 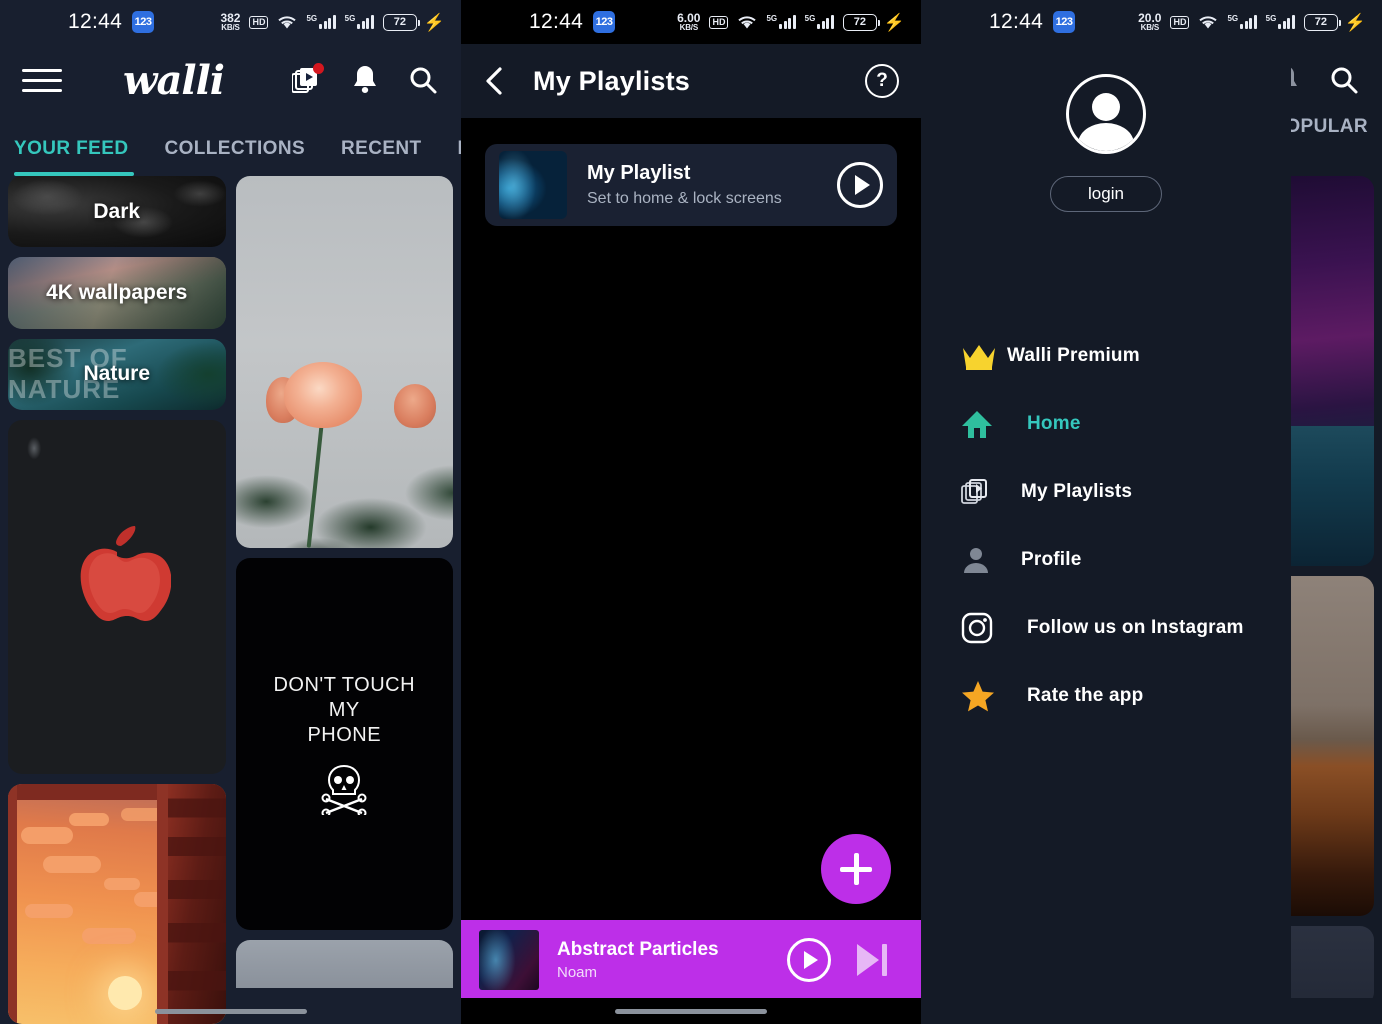 What do you see at coordinates (984, 628) in the screenshot?
I see `instagram-icon` at bounding box center [984, 628].